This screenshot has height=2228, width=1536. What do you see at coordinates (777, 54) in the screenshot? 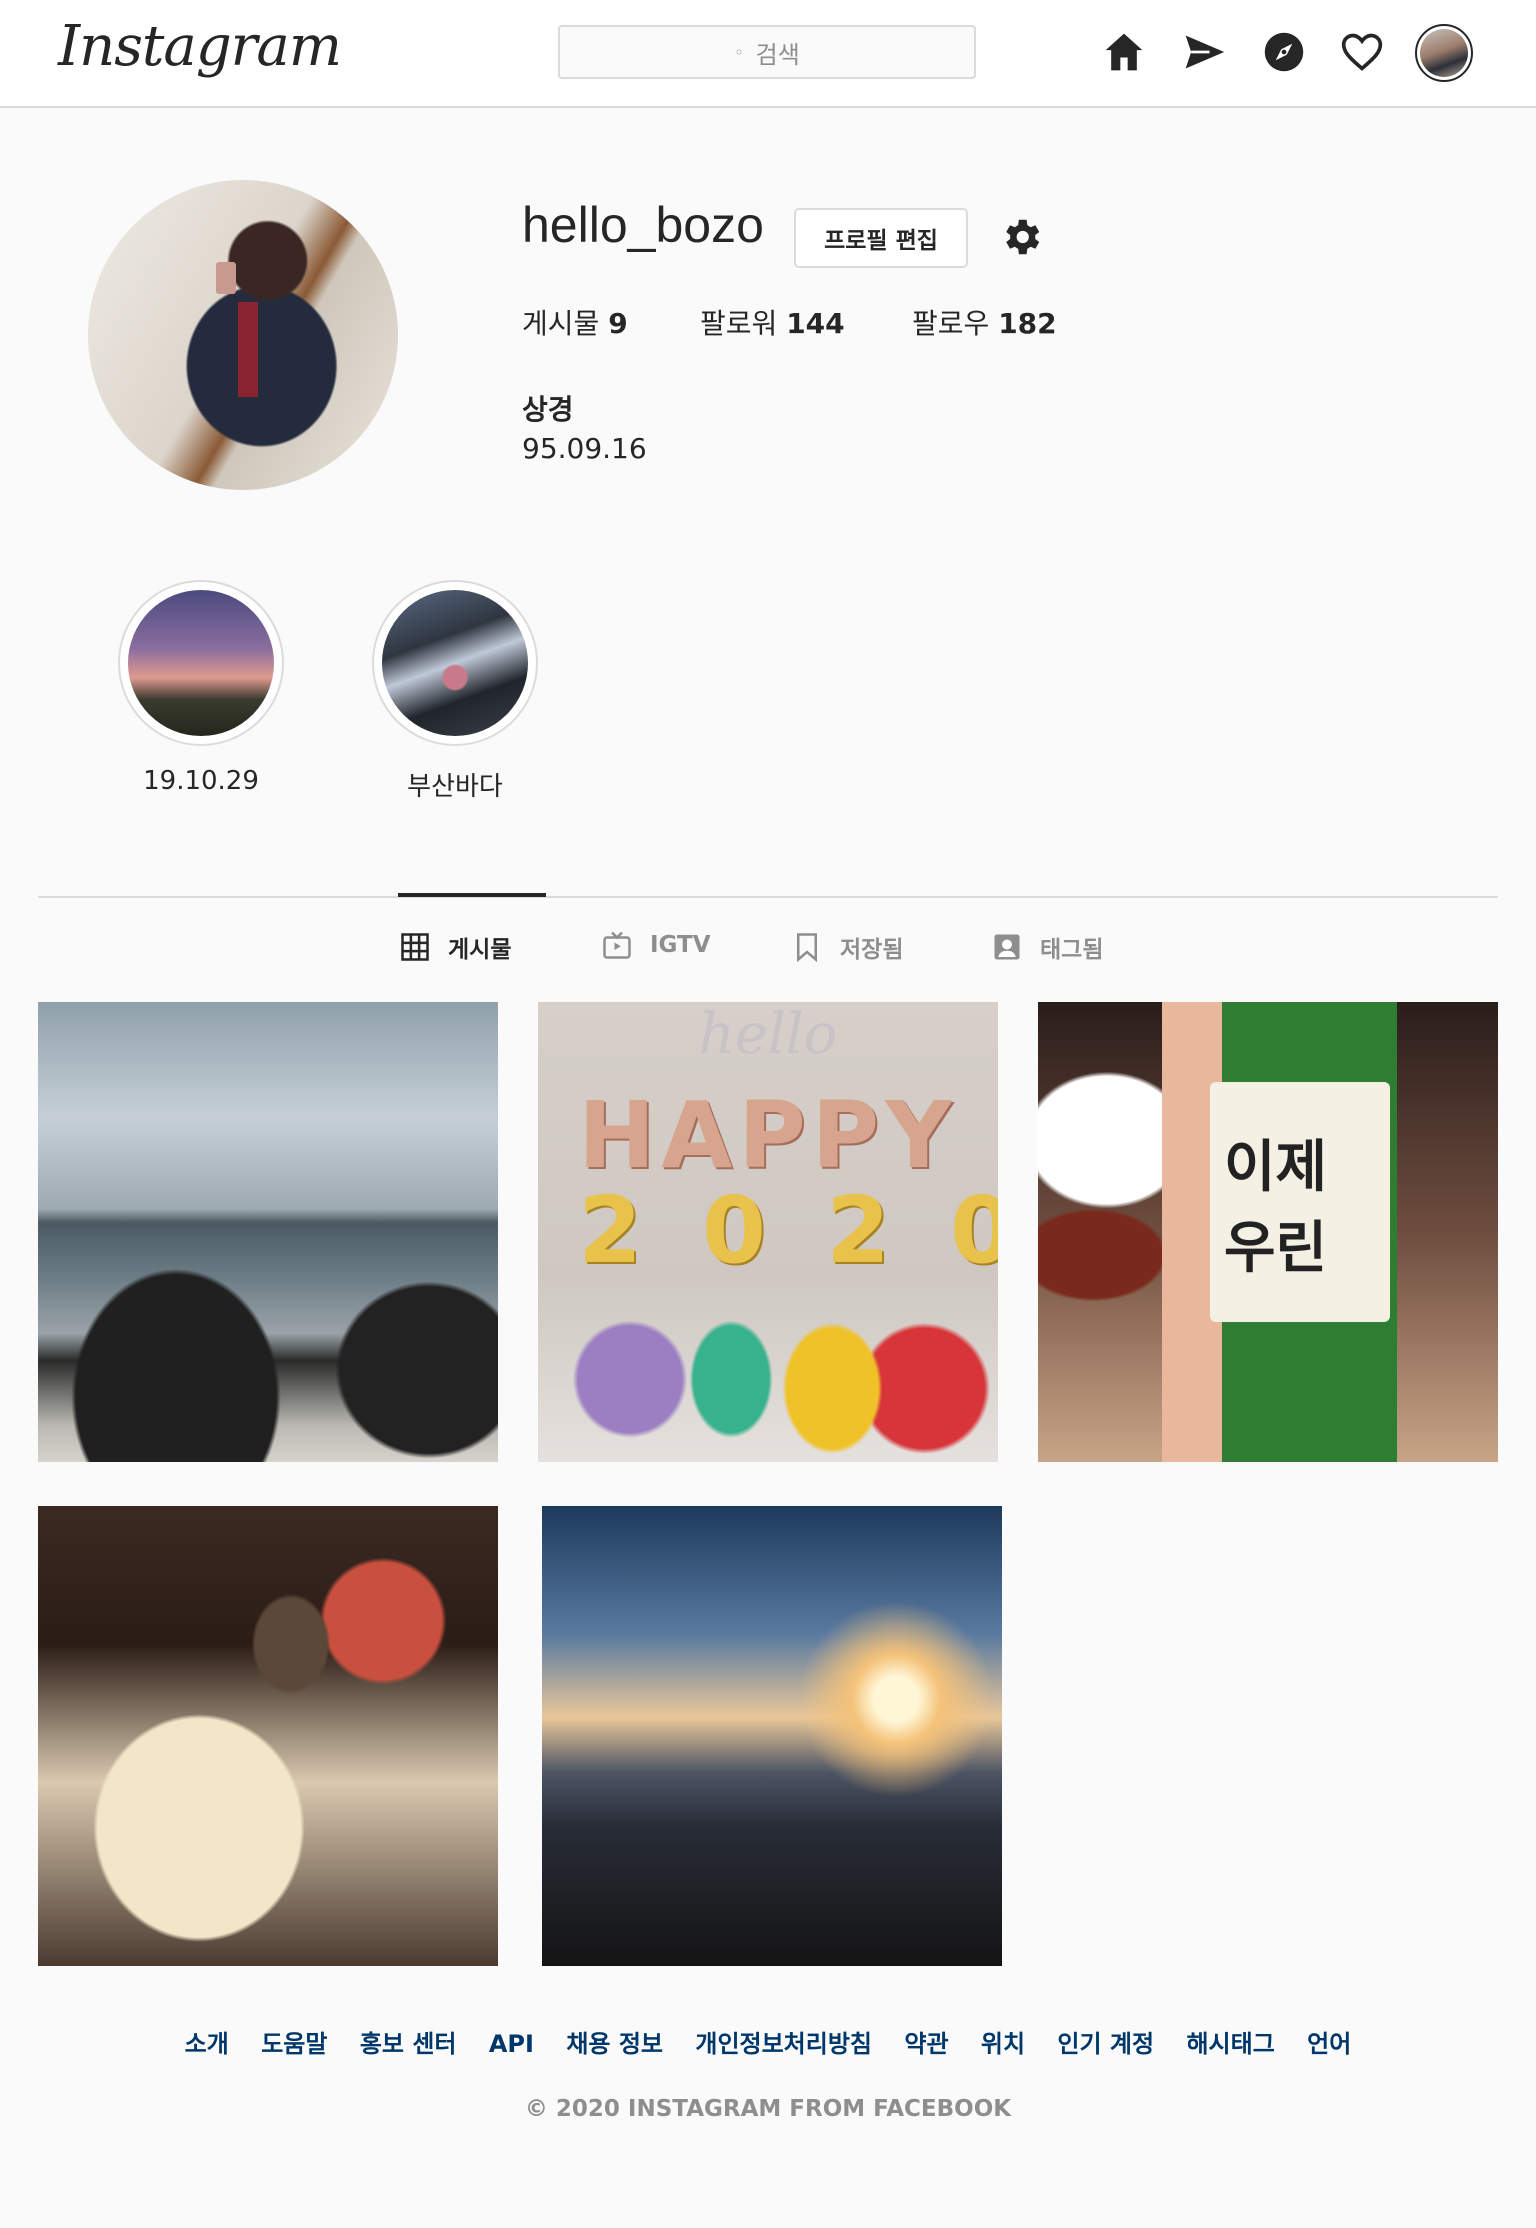
I see `search-placeholder: 검색` at bounding box center [777, 54].